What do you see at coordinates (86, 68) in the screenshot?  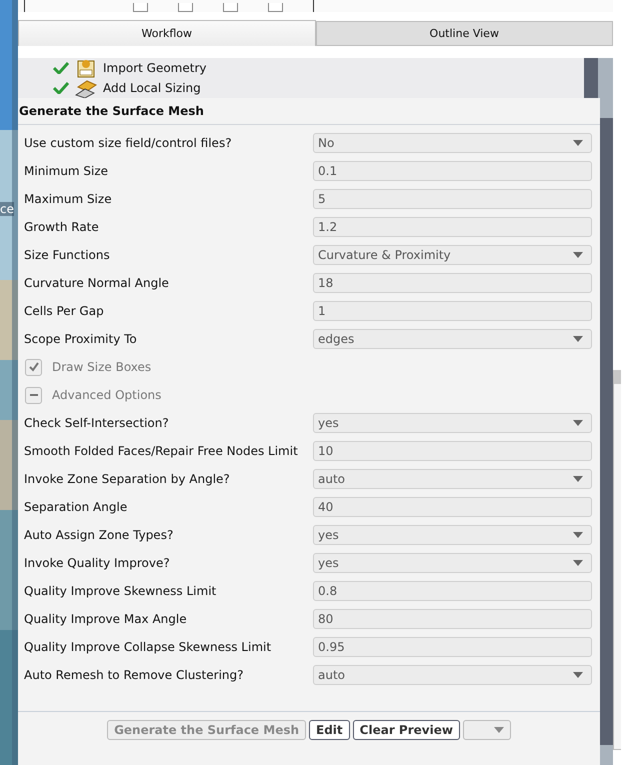 I see `cad-file-icon` at bounding box center [86, 68].